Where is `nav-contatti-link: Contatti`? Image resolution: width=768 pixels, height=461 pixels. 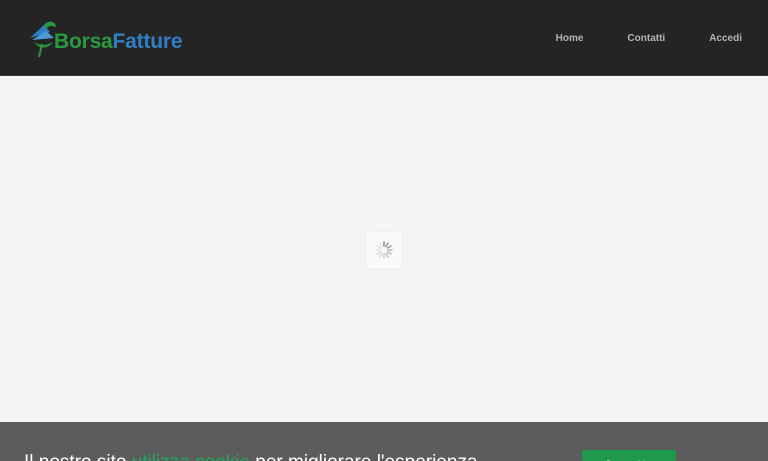
nav-contatti-link: Contatti is located at coordinates (646, 38).